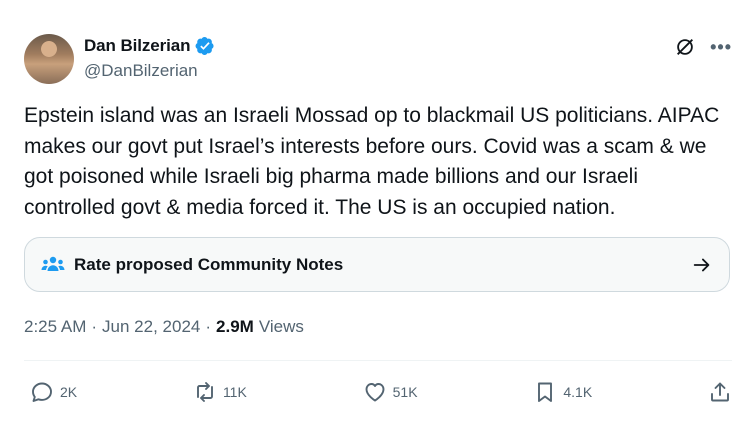 The image size is (756, 424). I want to click on verified-badge-icon, so click(205, 46).